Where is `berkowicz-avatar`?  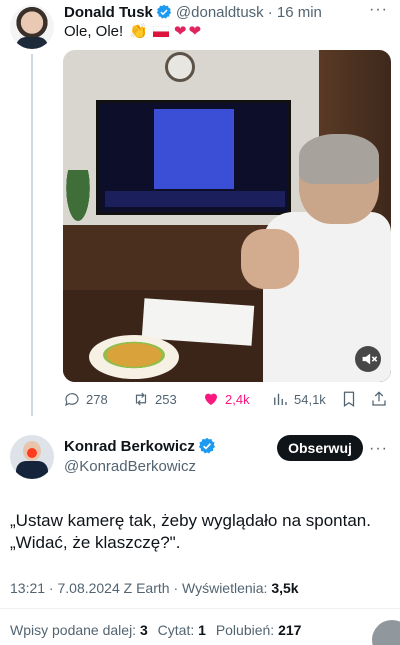 berkowicz-avatar is located at coordinates (32, 457).